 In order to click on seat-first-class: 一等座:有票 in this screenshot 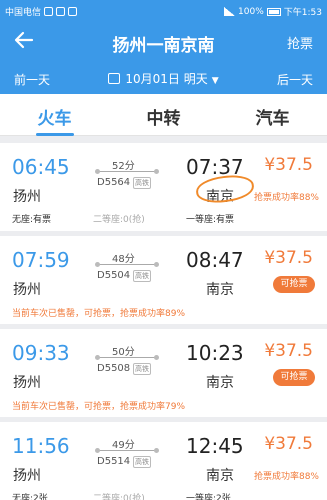, I will do `click(210, 220)`.